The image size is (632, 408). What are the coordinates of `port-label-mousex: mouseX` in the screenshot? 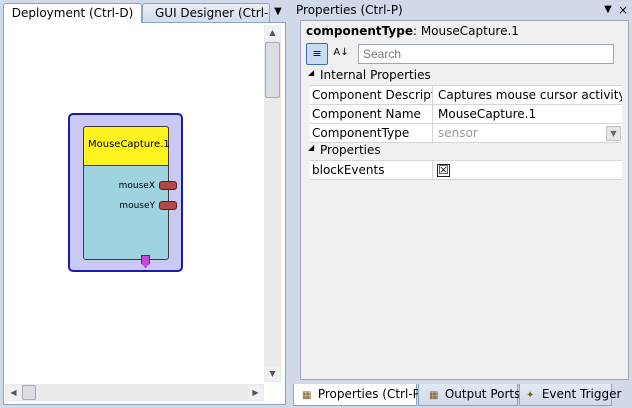 It's located at (136, 186).